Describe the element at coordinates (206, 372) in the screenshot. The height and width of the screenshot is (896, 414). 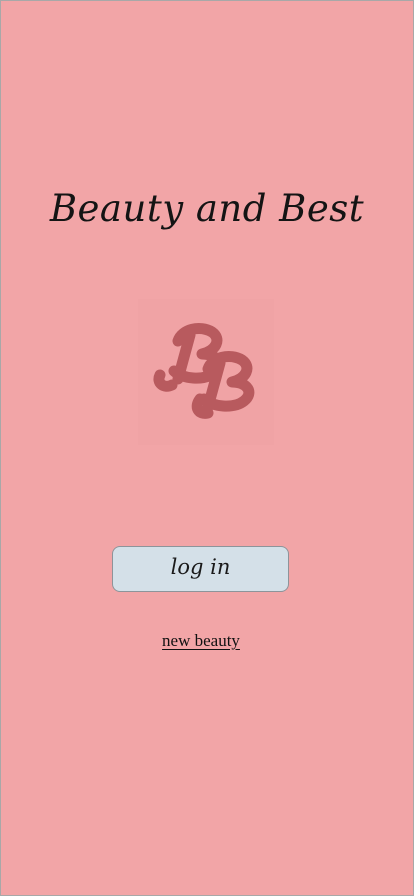
I see `bb-monogram-logo-icon` at that location.